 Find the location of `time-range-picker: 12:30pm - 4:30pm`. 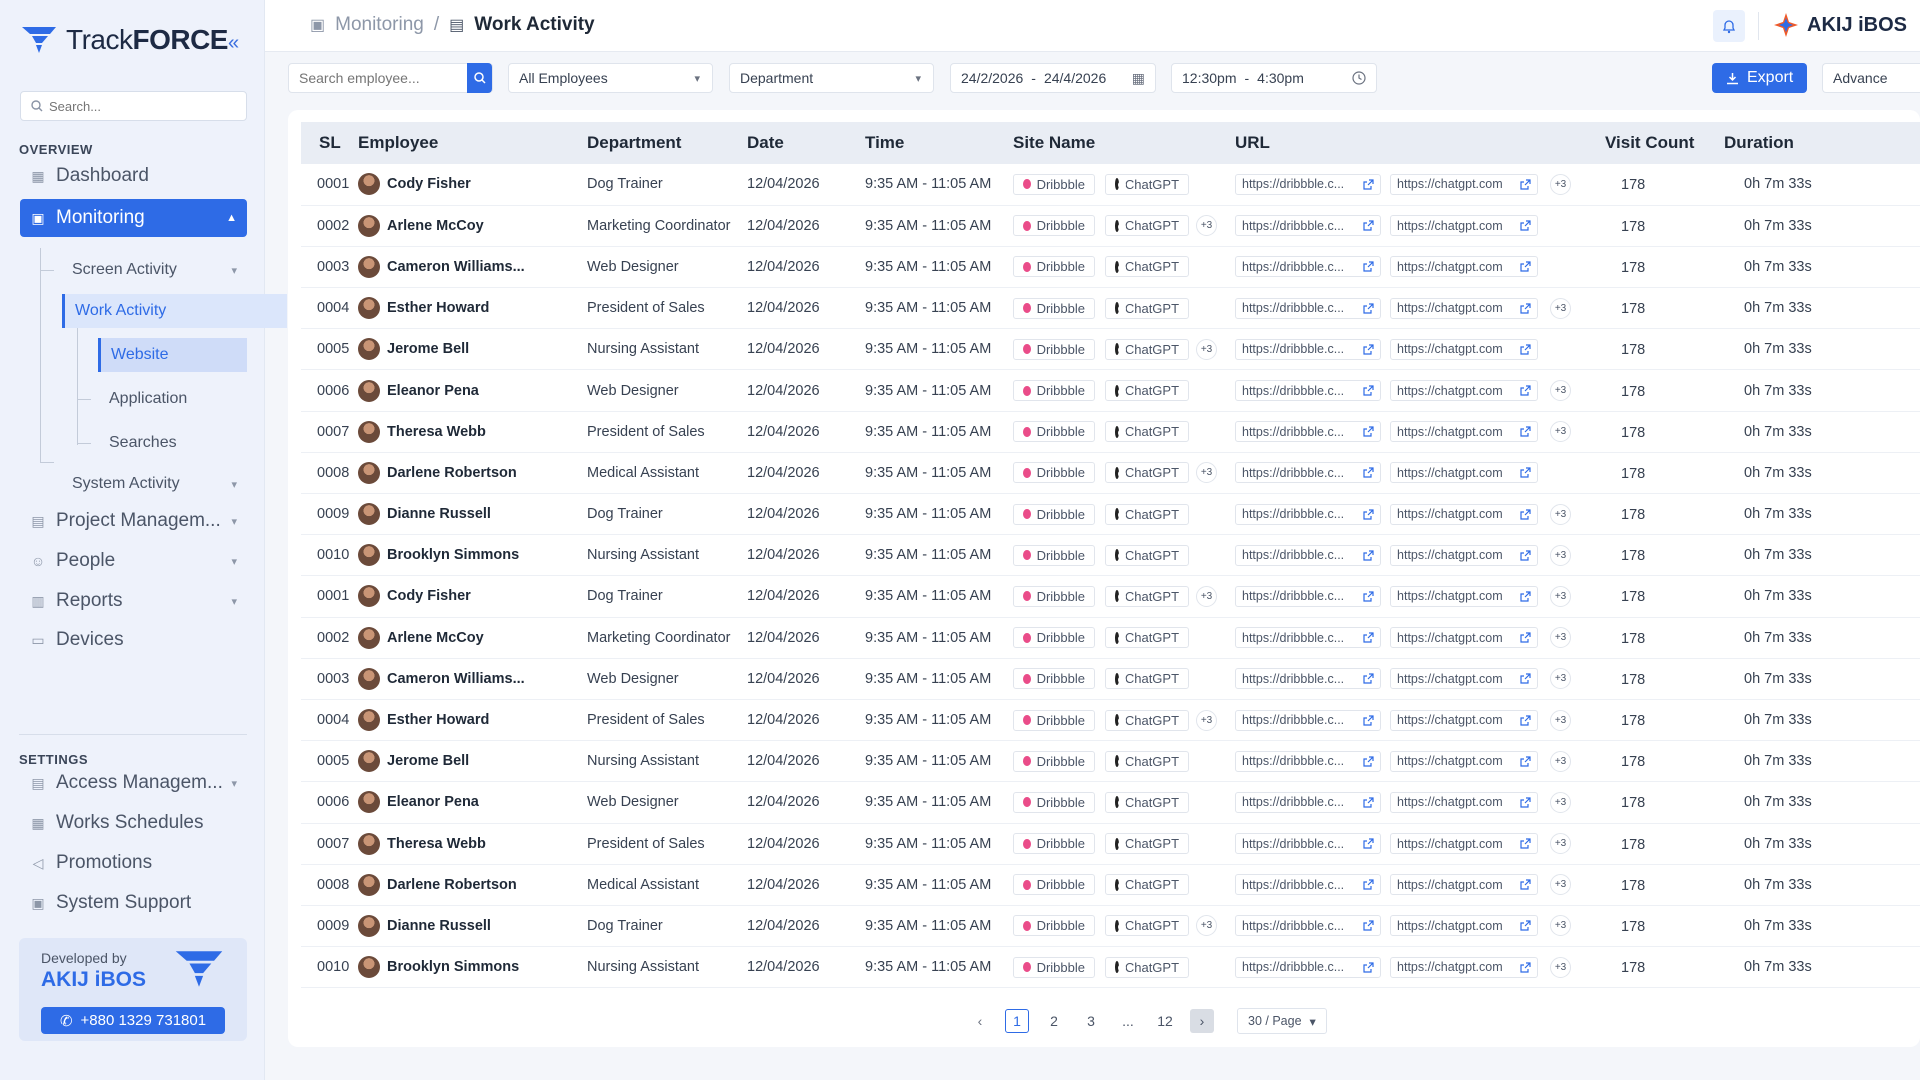

time-range-picker: 12:30pm - 4:30pm is located at coordinates (1274, 78).